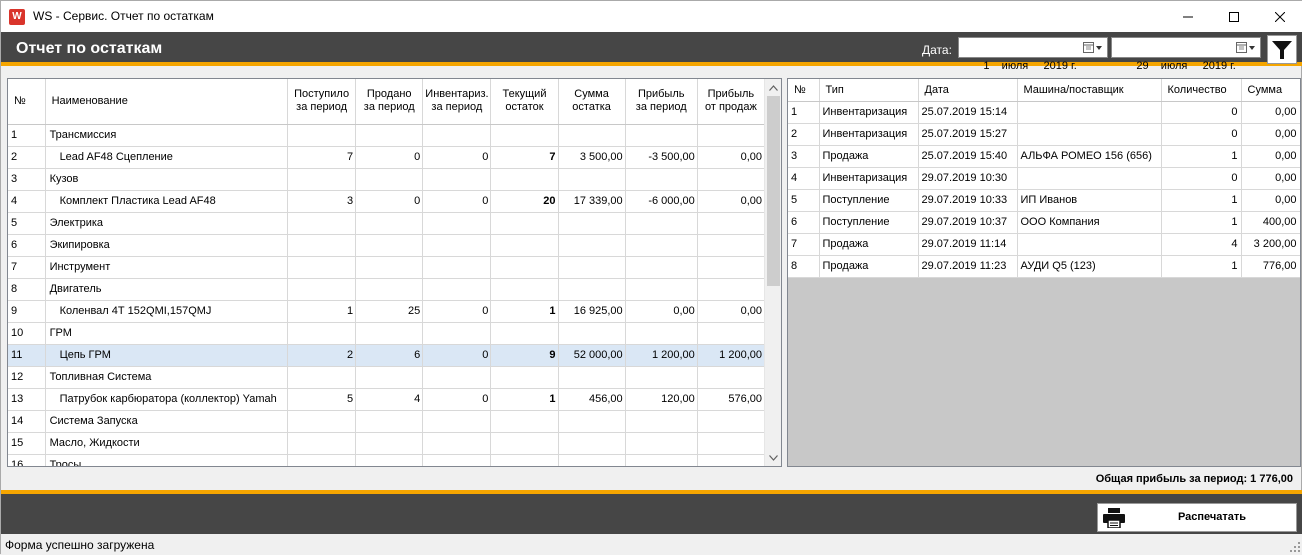  I want to click on maximize-button, so click(1234, 16).